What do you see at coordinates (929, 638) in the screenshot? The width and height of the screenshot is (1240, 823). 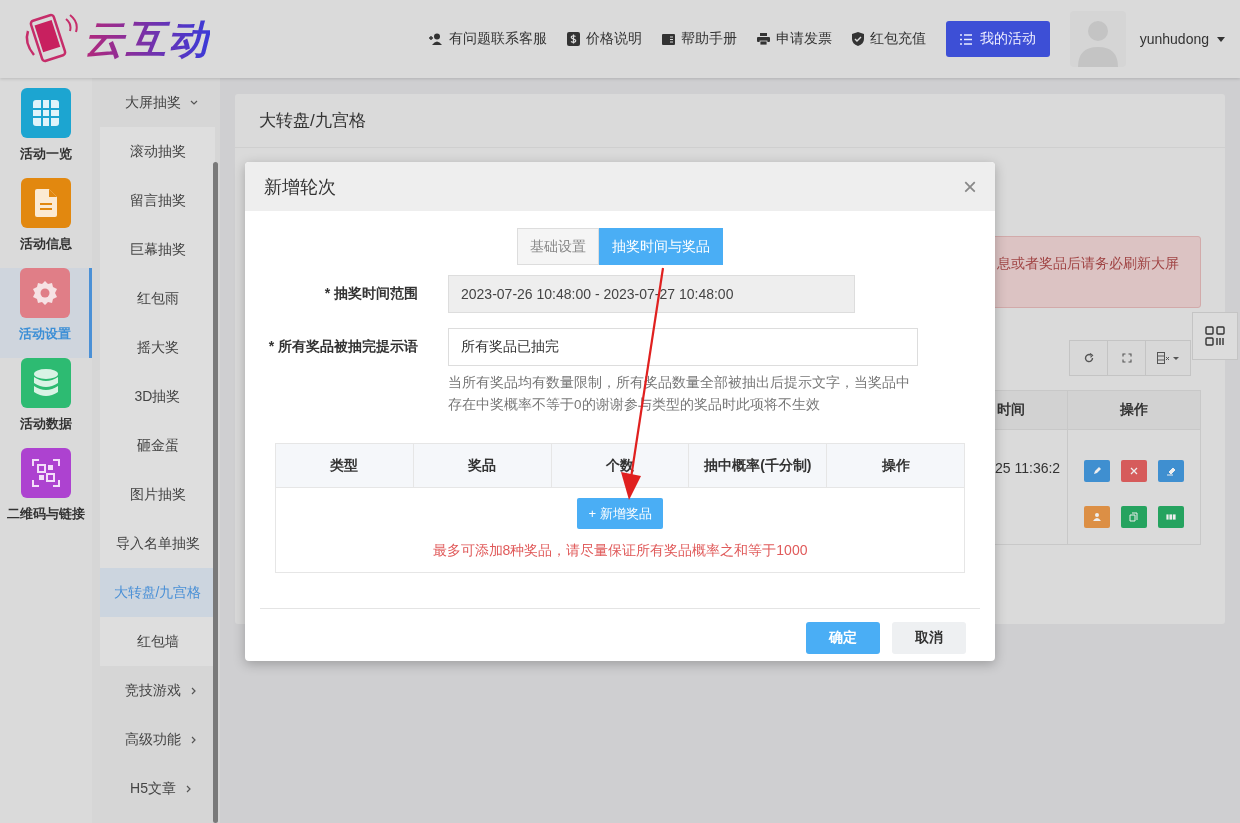 I see `dialog-button: 取消` at bounding box center [929, 638].